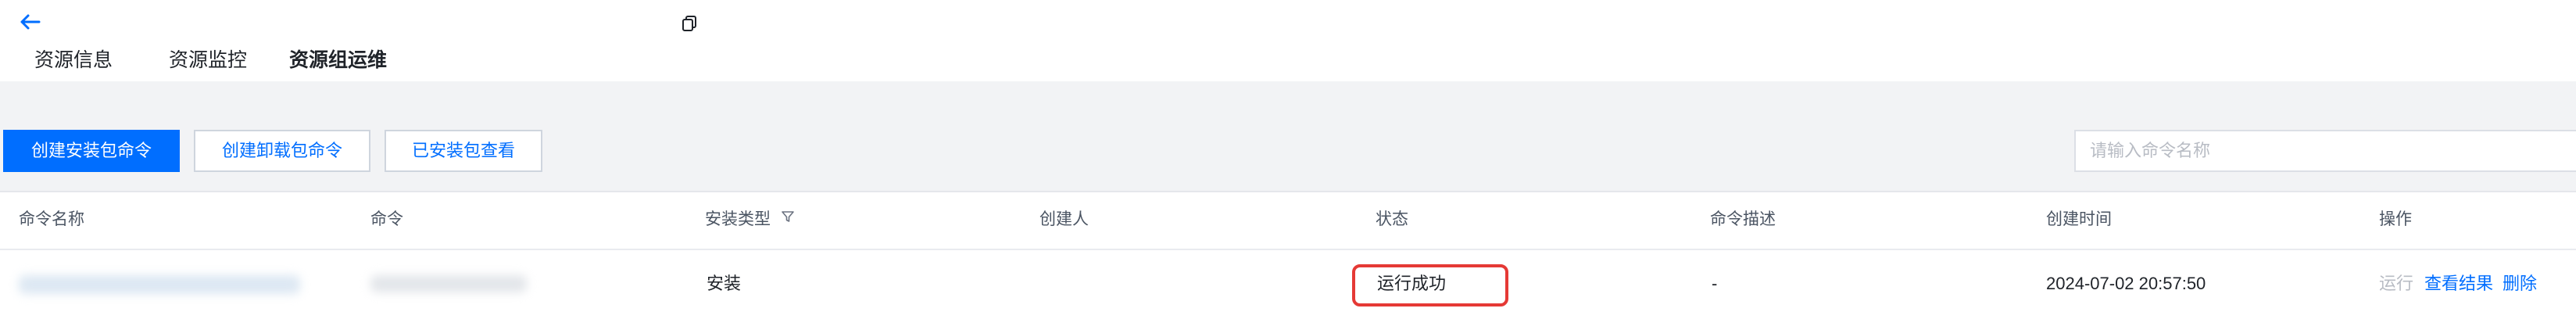  I want to click on create-install-command-button: 创建安装包命令, so click(91, 151).